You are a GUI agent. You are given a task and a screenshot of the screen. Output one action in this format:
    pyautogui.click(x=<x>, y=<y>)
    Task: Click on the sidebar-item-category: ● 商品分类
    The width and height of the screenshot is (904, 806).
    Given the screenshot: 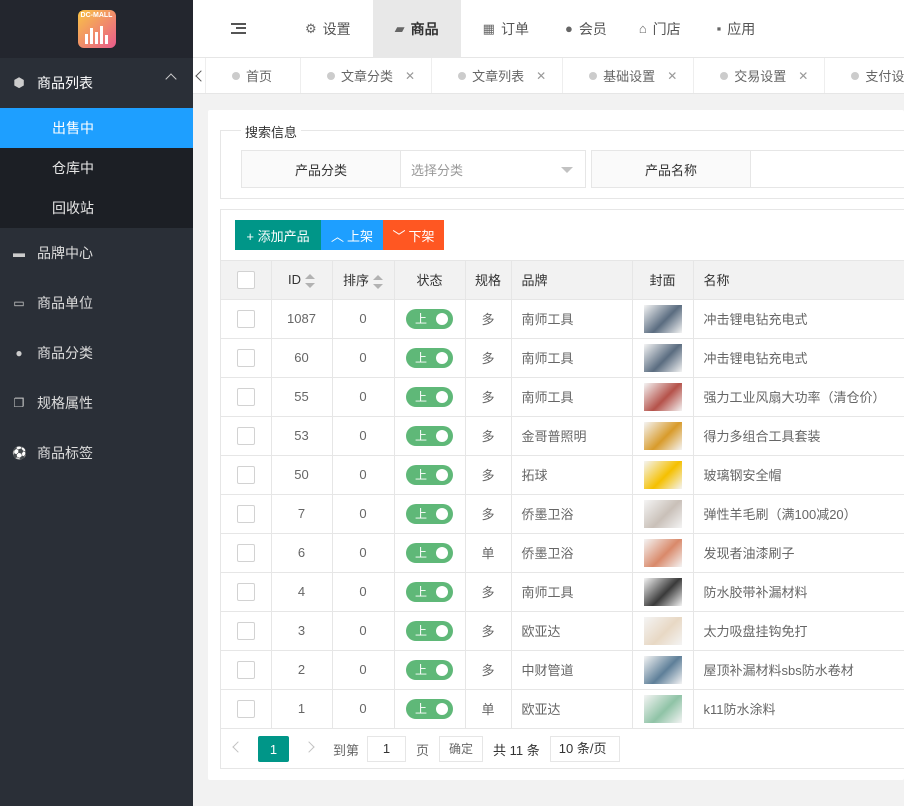 What is the action you would take?
    pyautogui.click(x=96, y=353)
    